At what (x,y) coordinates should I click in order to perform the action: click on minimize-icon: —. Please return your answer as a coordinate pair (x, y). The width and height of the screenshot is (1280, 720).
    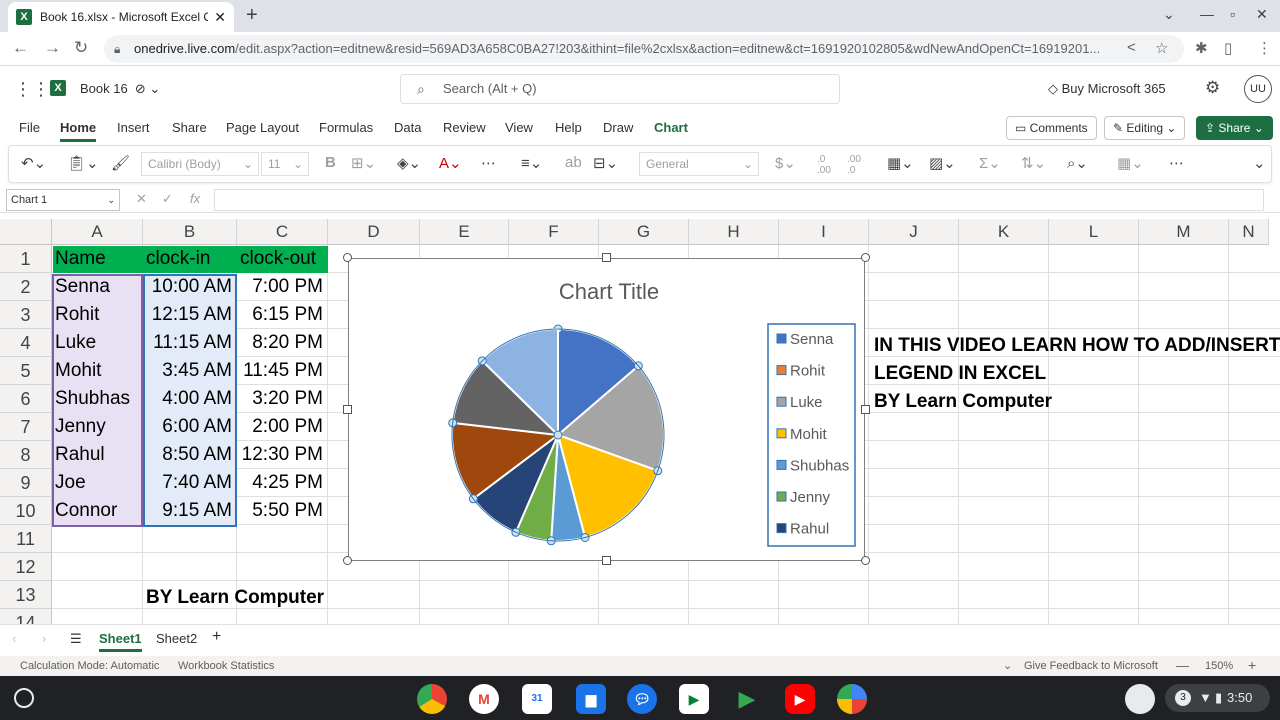
    Looking at the image, I should click on (1207, 14).